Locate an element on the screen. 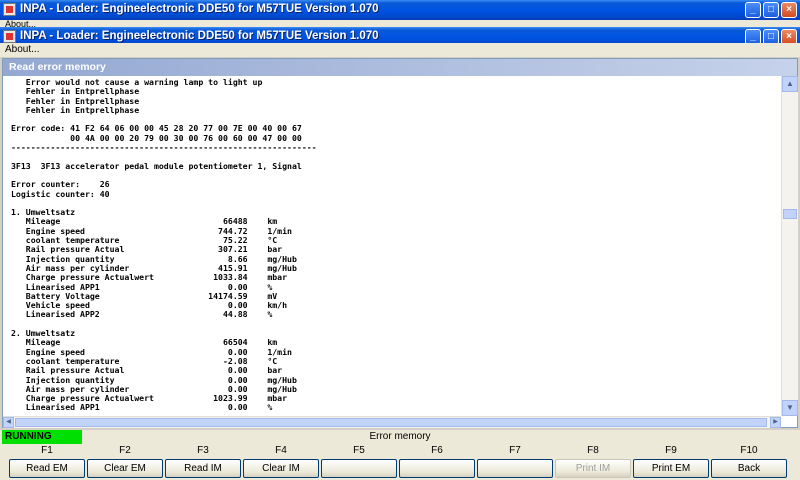  fkey-f10: F10 Back is located at coordinates (749, 461).